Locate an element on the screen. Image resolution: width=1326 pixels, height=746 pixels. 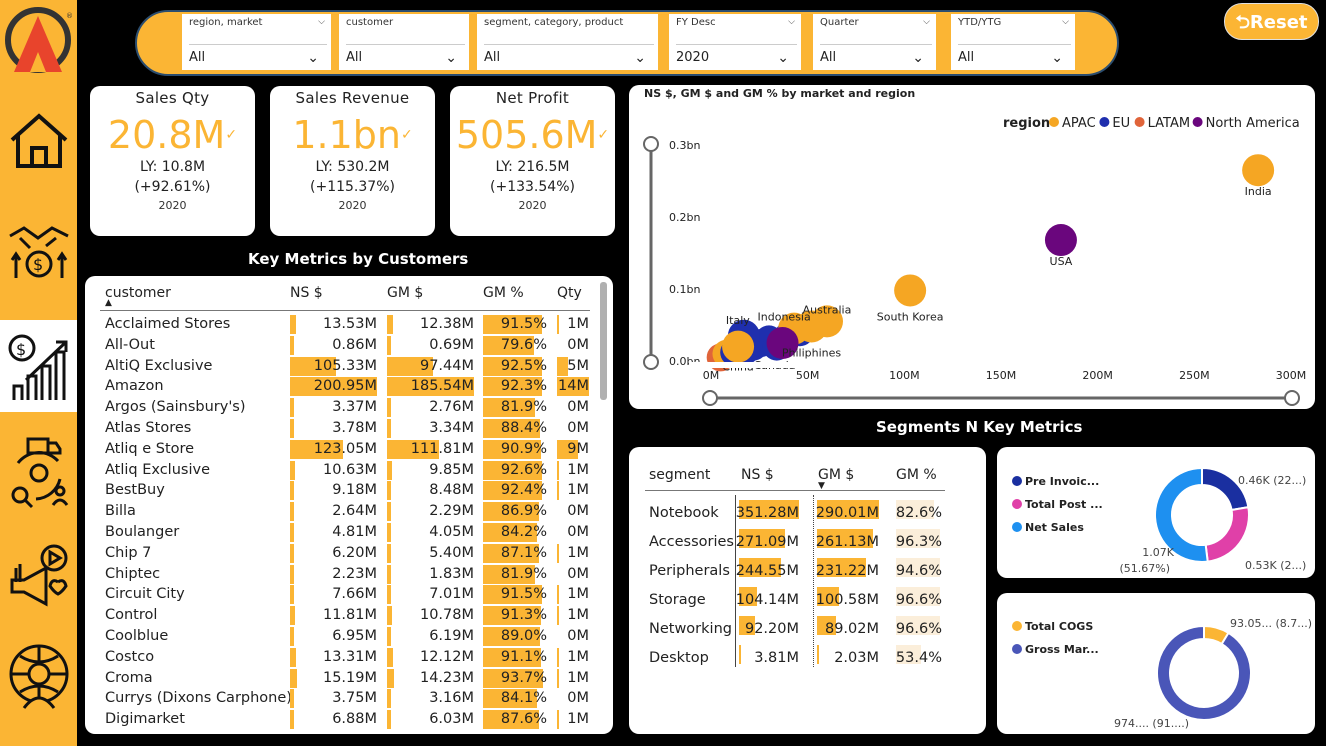
customer-name: Acclaimed Stores is located at coordinates (168, 324).